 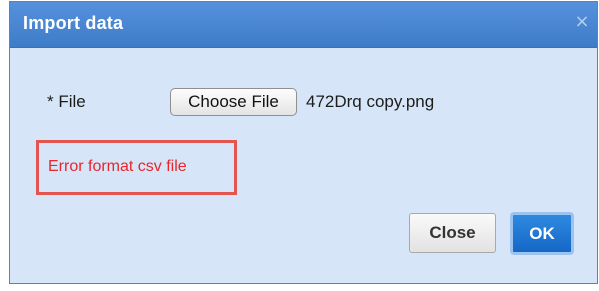 What do you see at coordinates (117, 166) in the screenshot?
I see `error-message: Error format csv file` at bounding box center [117, 166].